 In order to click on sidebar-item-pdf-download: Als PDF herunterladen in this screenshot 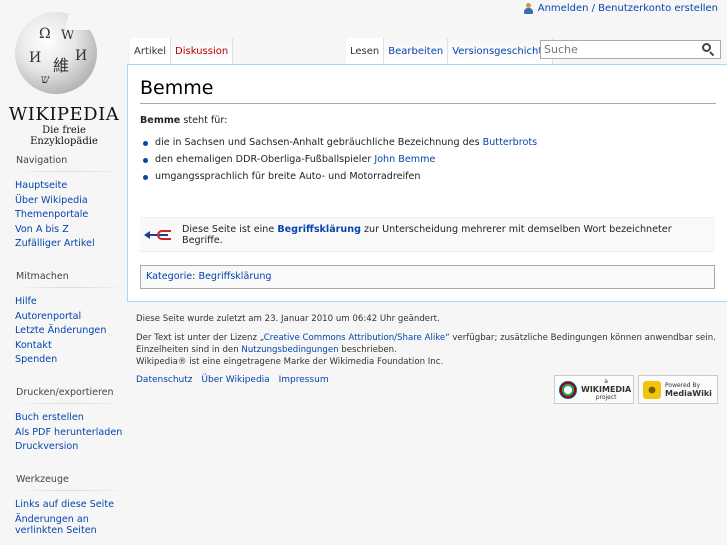, I will do `click(68, 432)`.